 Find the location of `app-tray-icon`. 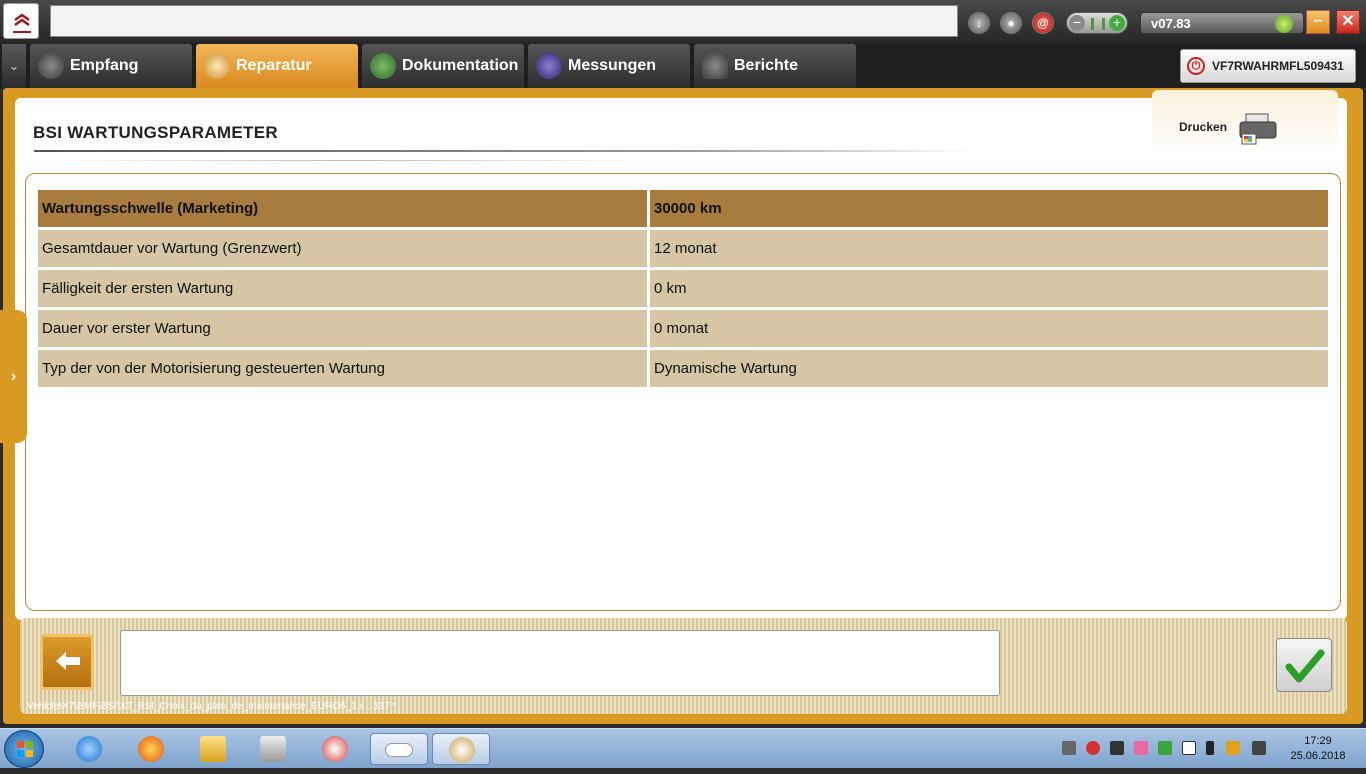

app-tray-icon is located at coordinates (1141, 748).